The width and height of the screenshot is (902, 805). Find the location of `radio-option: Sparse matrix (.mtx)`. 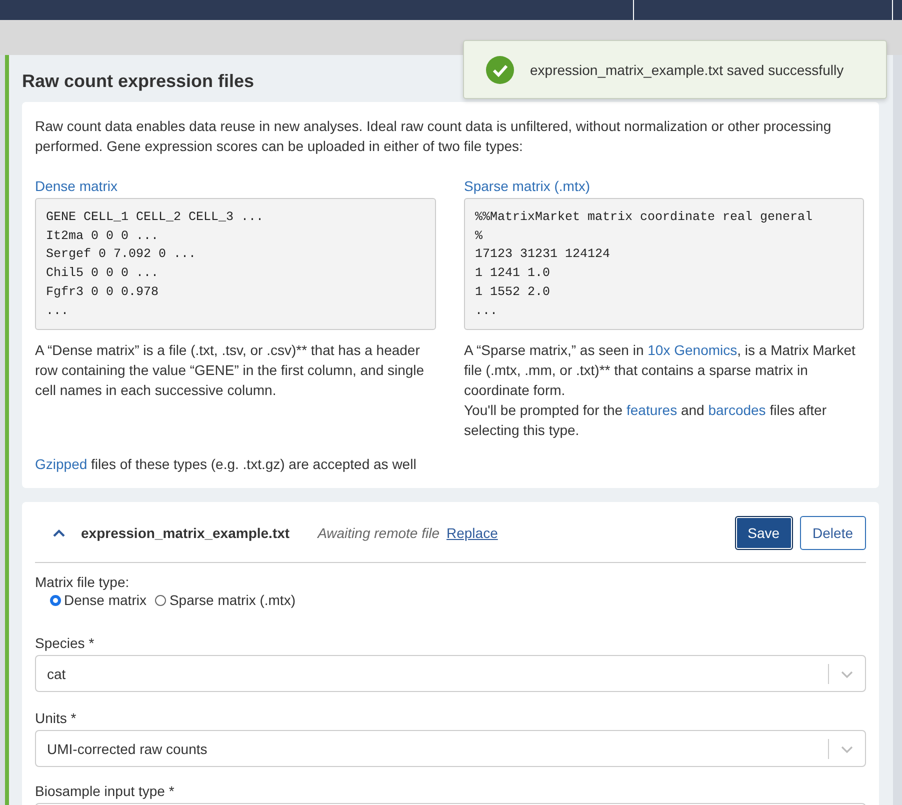

radio-option: Sparse matrix (.mtx) is located at coordinates (225, 600).